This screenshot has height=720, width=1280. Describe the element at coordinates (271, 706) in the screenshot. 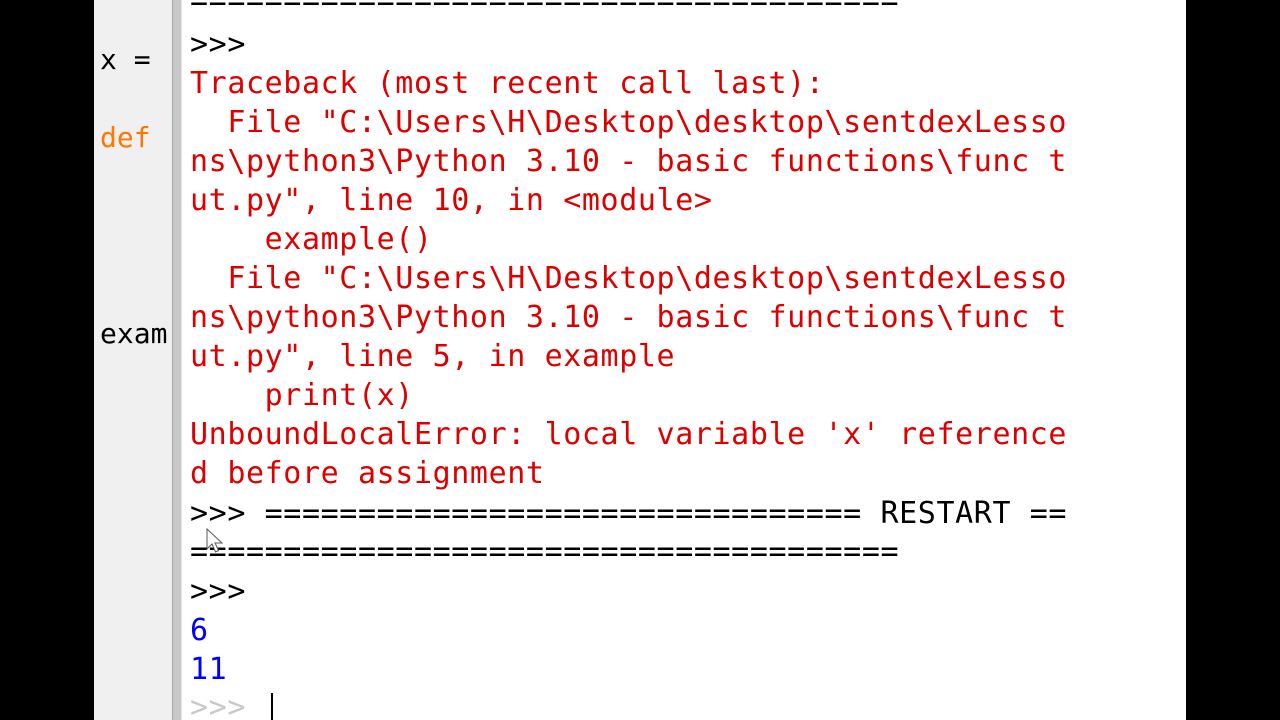

I see `text-caret` at that location.